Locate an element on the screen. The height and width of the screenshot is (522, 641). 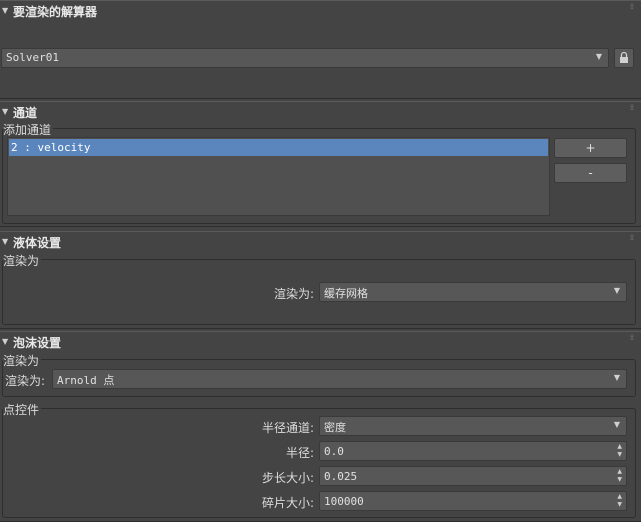
rollout-header-solver: ▼ 要渲染的解算器 ⁞⁞ is located at coordinates (320, 11).